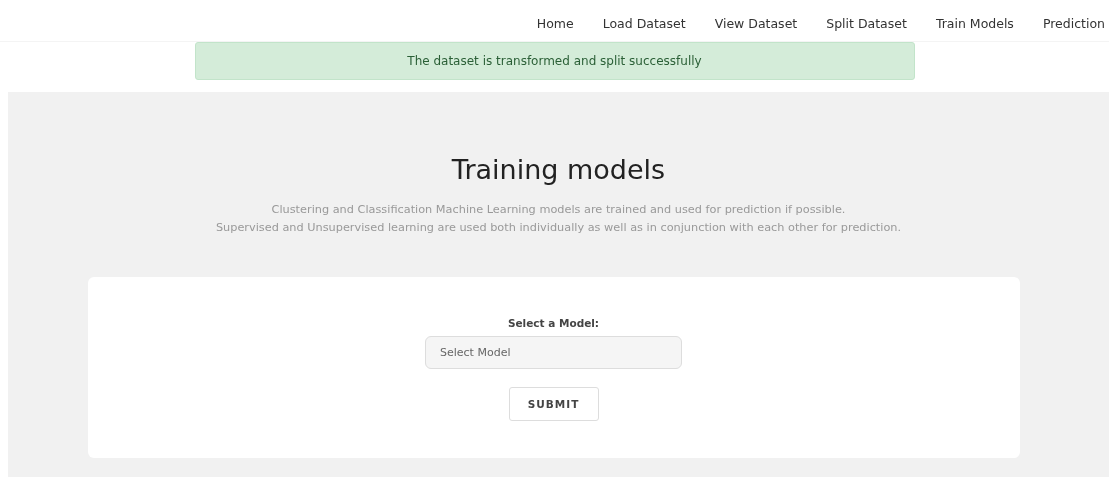 This screenshot has width=1109, height=477. What do you see at coordinates (644, 20) in the screenshot?
I see `nav-link: Load Dataset` at bounding box center [644, 20].